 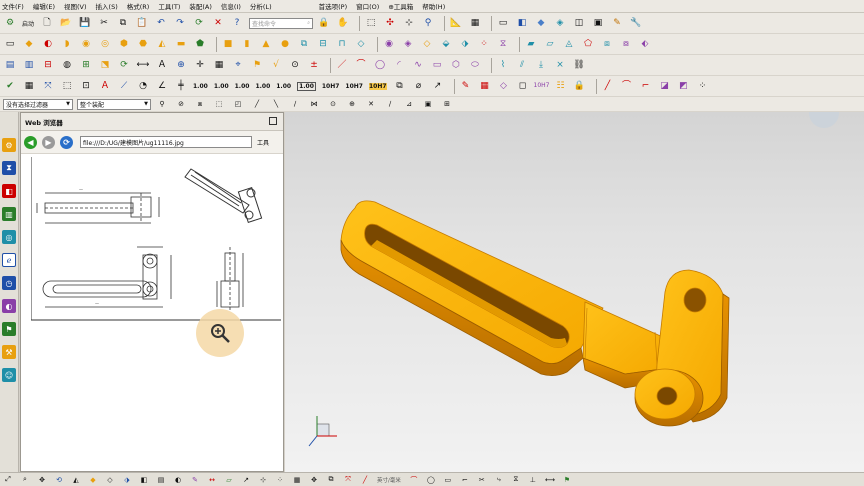 I want to click on constraint-navigator-icon: ⧗, so click(x=9, y=168).